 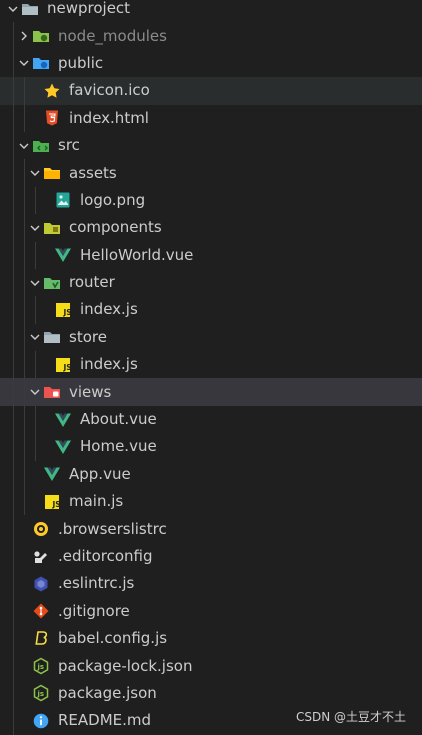 What do you see at coordinates (118, 419) in the screenshot?
I see `tree-item-label: About.vue` at bounding box center [118, 419].